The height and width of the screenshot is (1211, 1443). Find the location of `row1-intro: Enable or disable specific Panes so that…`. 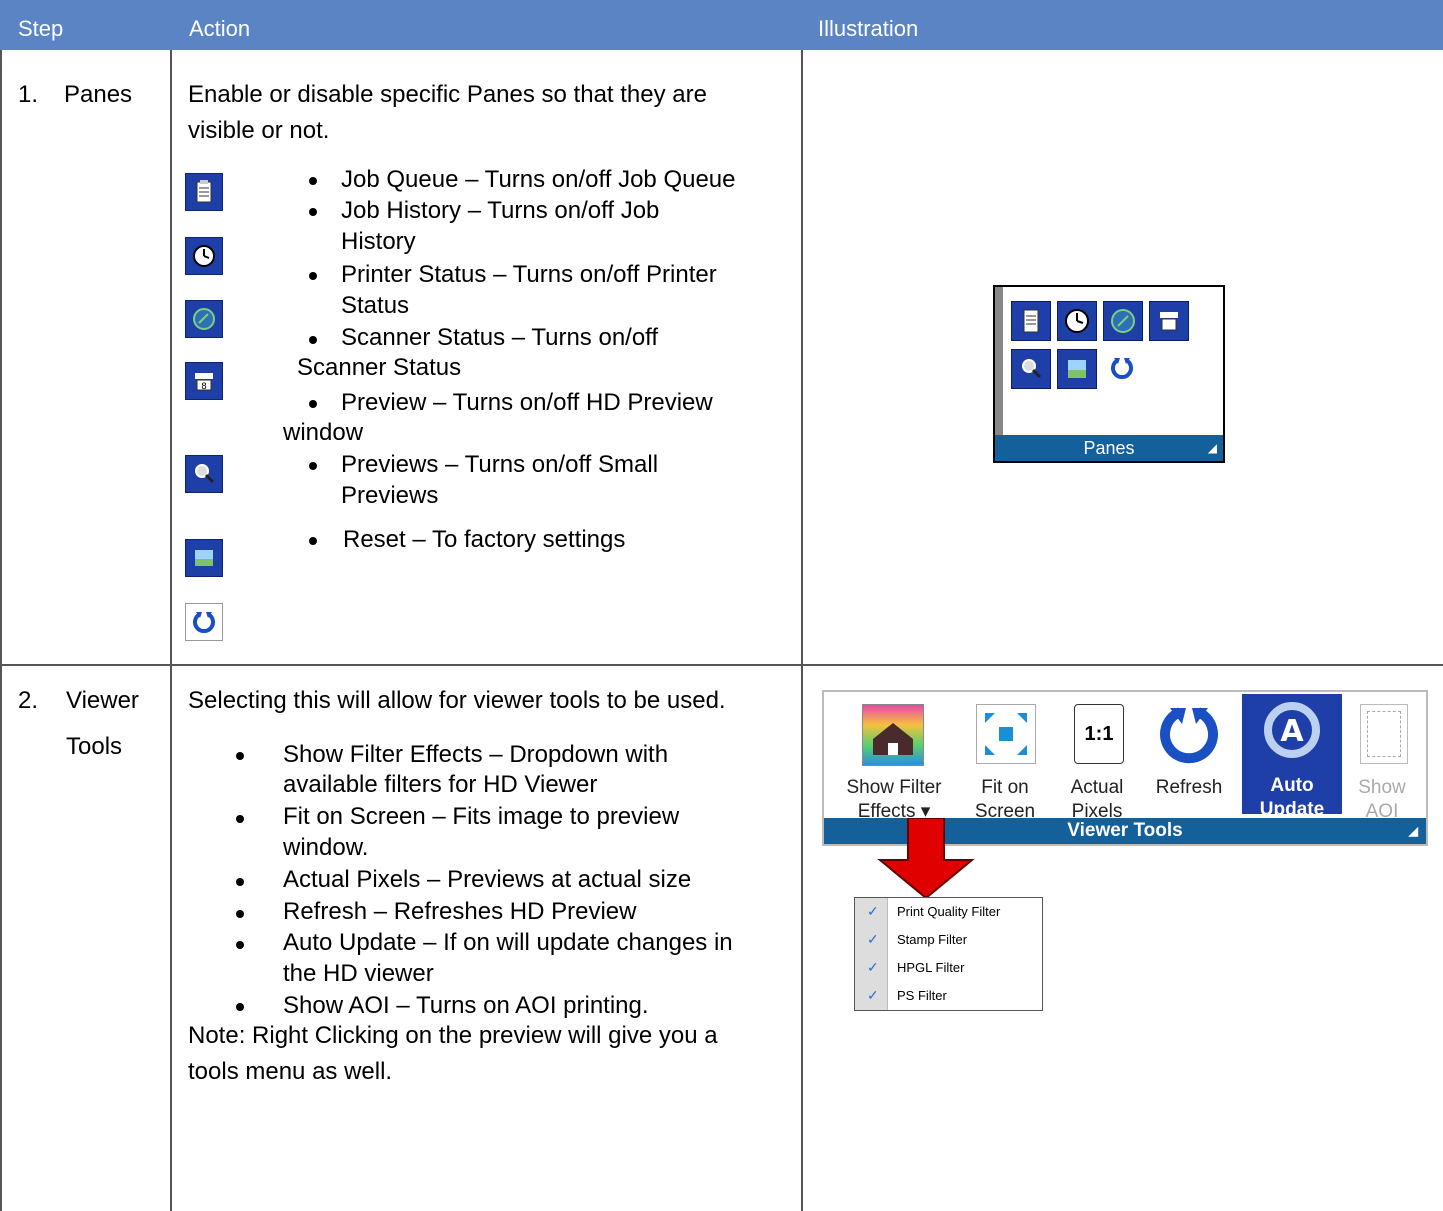

row1-intro: Enable or disable specific Panes so that… is located at coordinates (447, 94).